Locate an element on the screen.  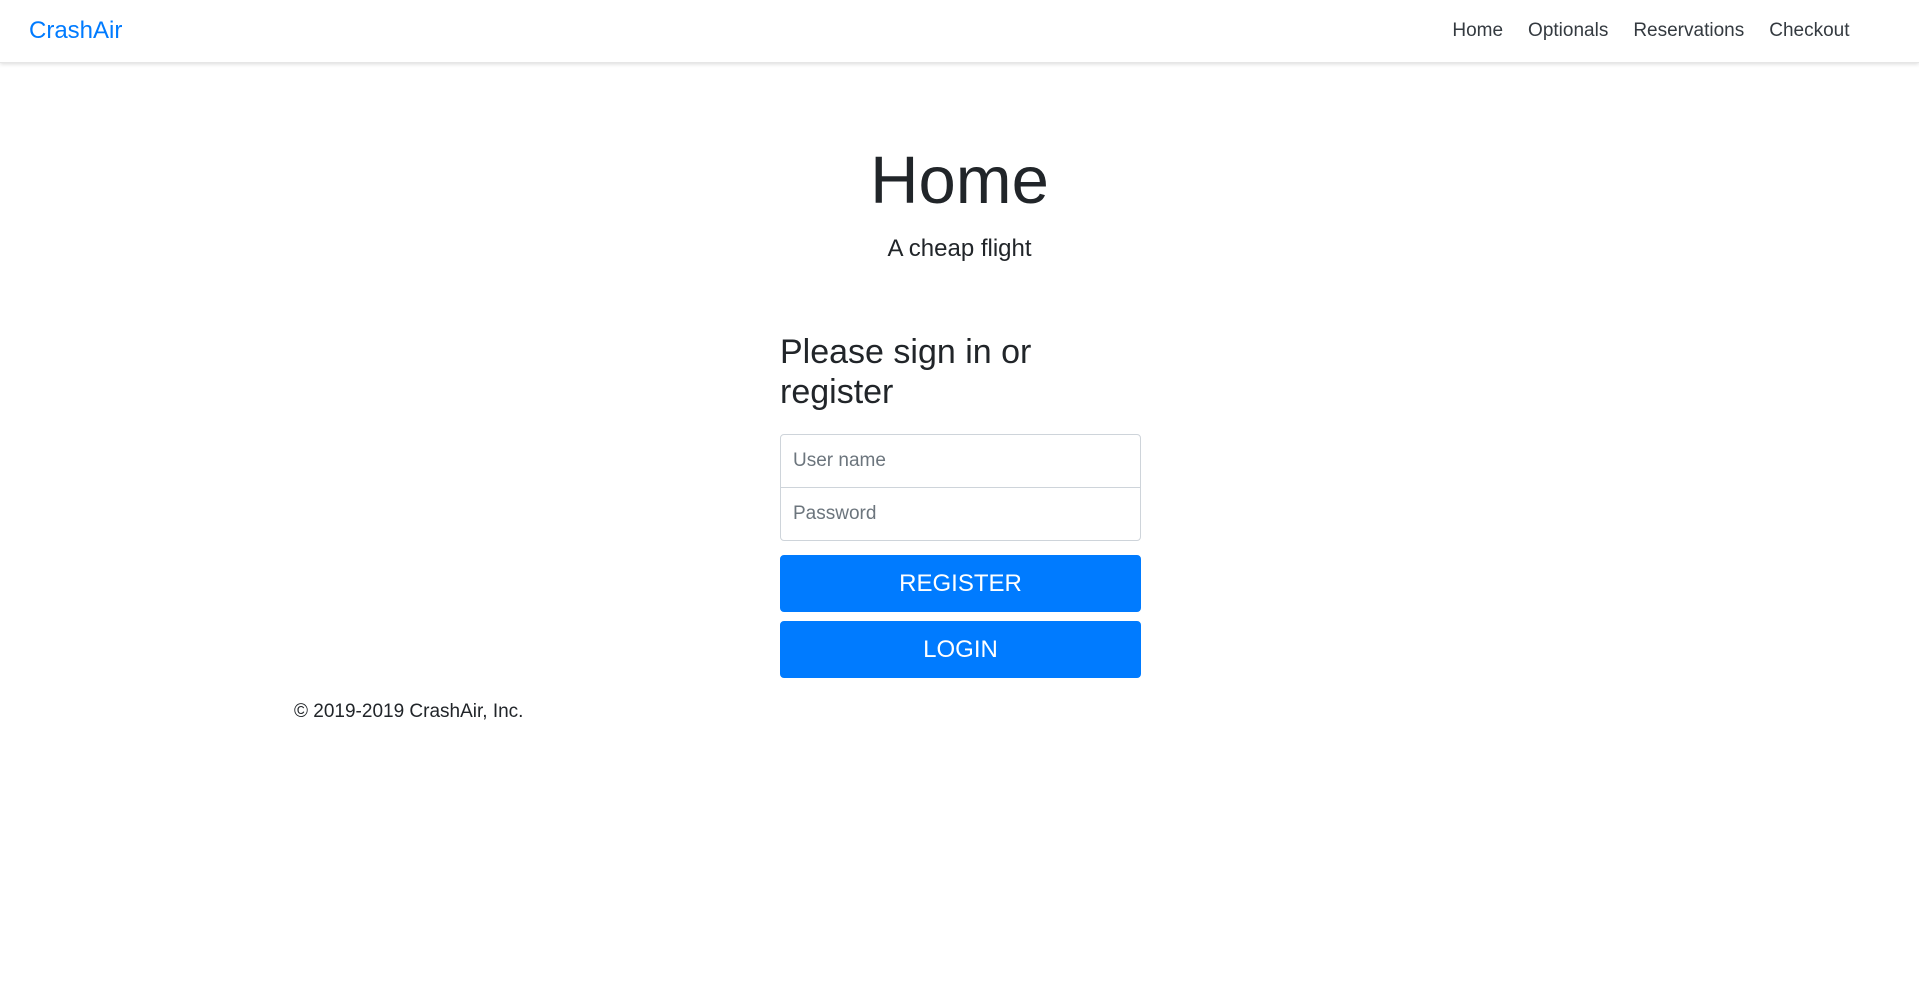
credentials-group is located at coordinates (960, 487).